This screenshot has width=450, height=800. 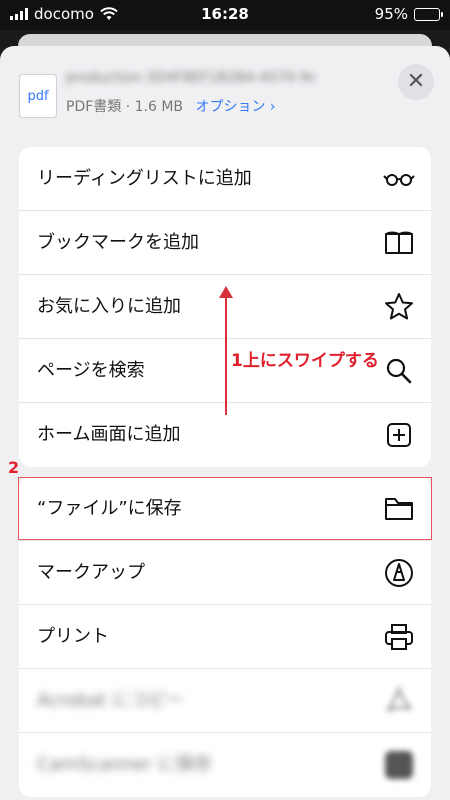 I want to click on close-button: ✕, so click(x=416, y=82).